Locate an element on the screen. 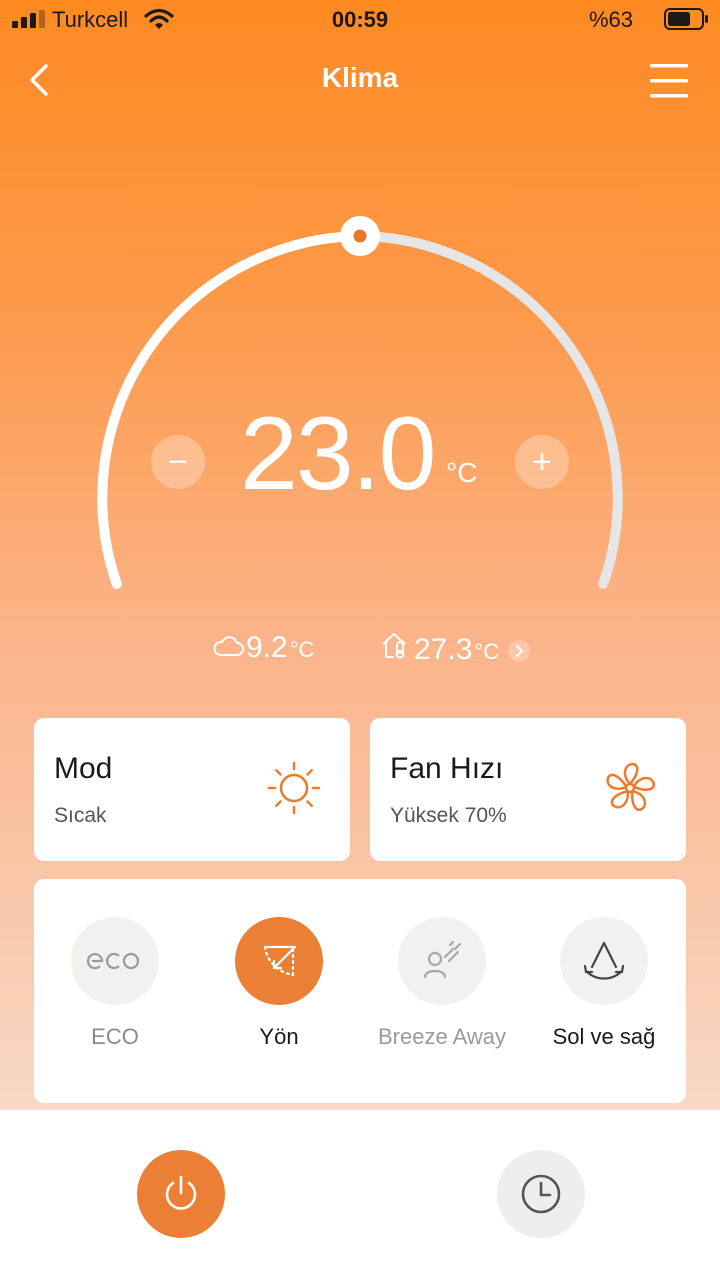 The width and height of the screenshot is (720, 1280). swing-left-right-function: Sol ve sağ is located at coordinates (604, 984).